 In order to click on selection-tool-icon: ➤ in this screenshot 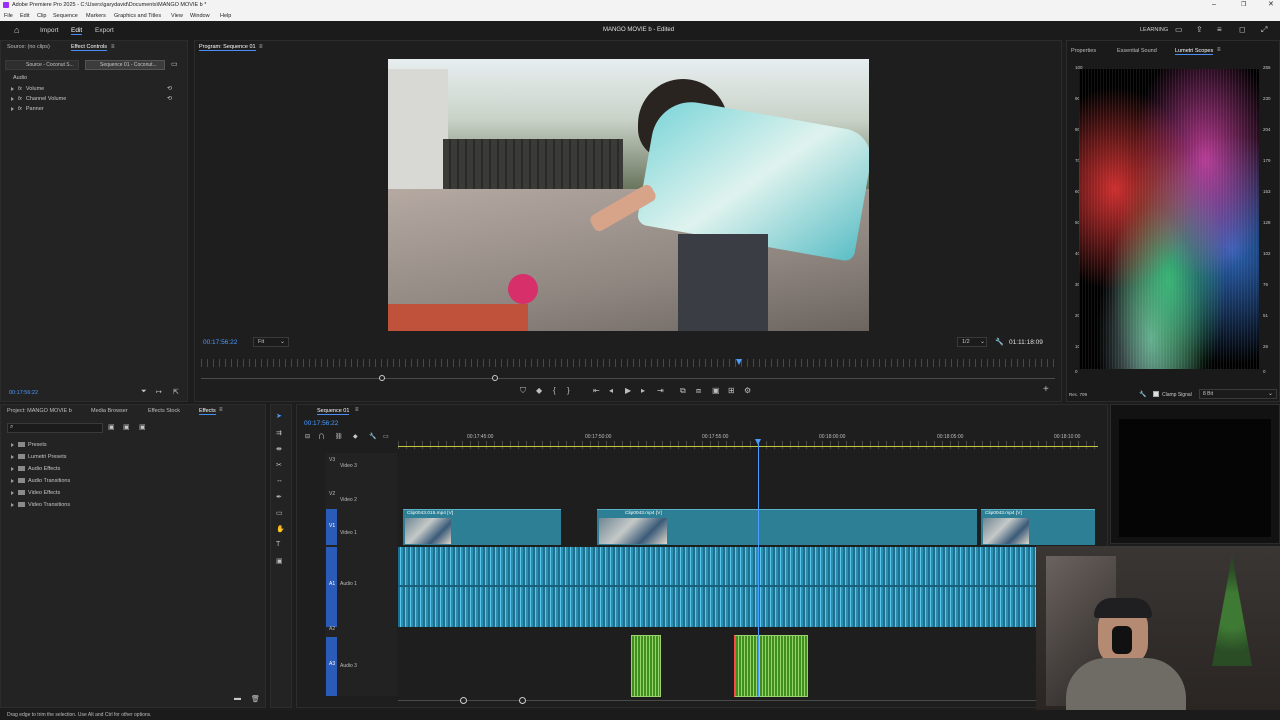, I will do `click(280, 416)`.